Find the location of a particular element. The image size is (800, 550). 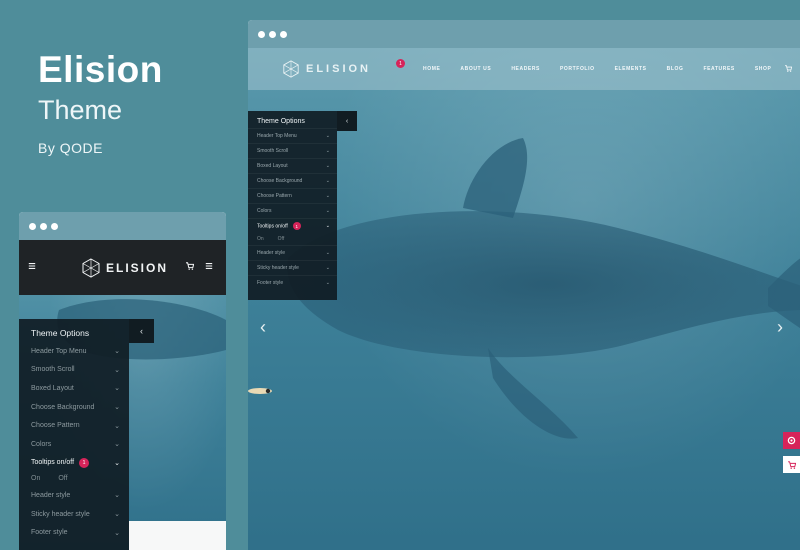

header-icons is located at coordinates (792, 69).